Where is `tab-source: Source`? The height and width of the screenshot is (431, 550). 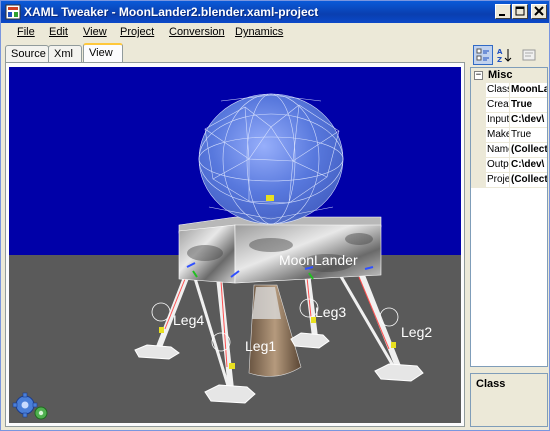
tab-source: Source is located at coordinates (27, 53).